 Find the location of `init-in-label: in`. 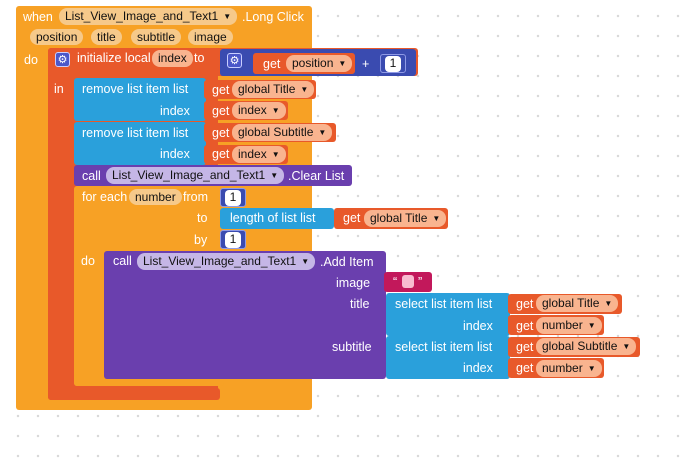

init-in-label: in is located at coordinates (59, 89).